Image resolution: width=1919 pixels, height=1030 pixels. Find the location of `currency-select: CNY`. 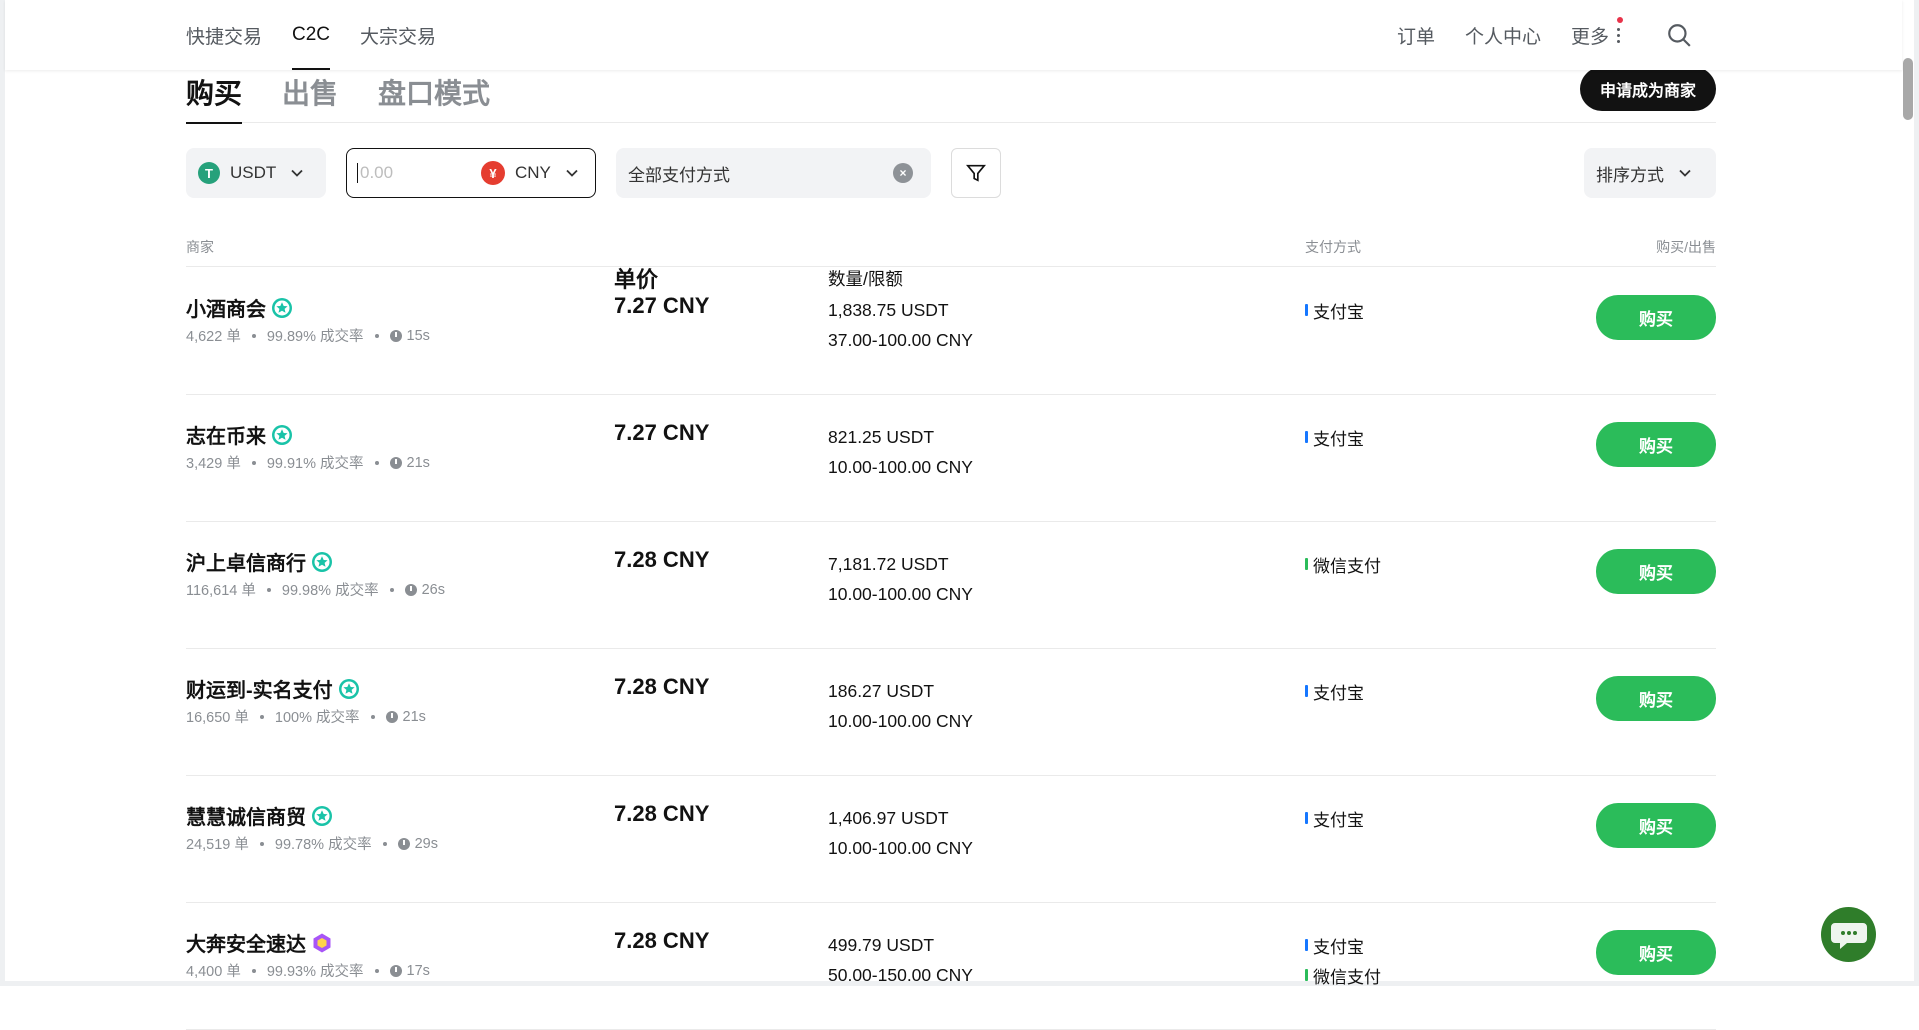

currency-select: CNY is located at coordinates (533, 173).